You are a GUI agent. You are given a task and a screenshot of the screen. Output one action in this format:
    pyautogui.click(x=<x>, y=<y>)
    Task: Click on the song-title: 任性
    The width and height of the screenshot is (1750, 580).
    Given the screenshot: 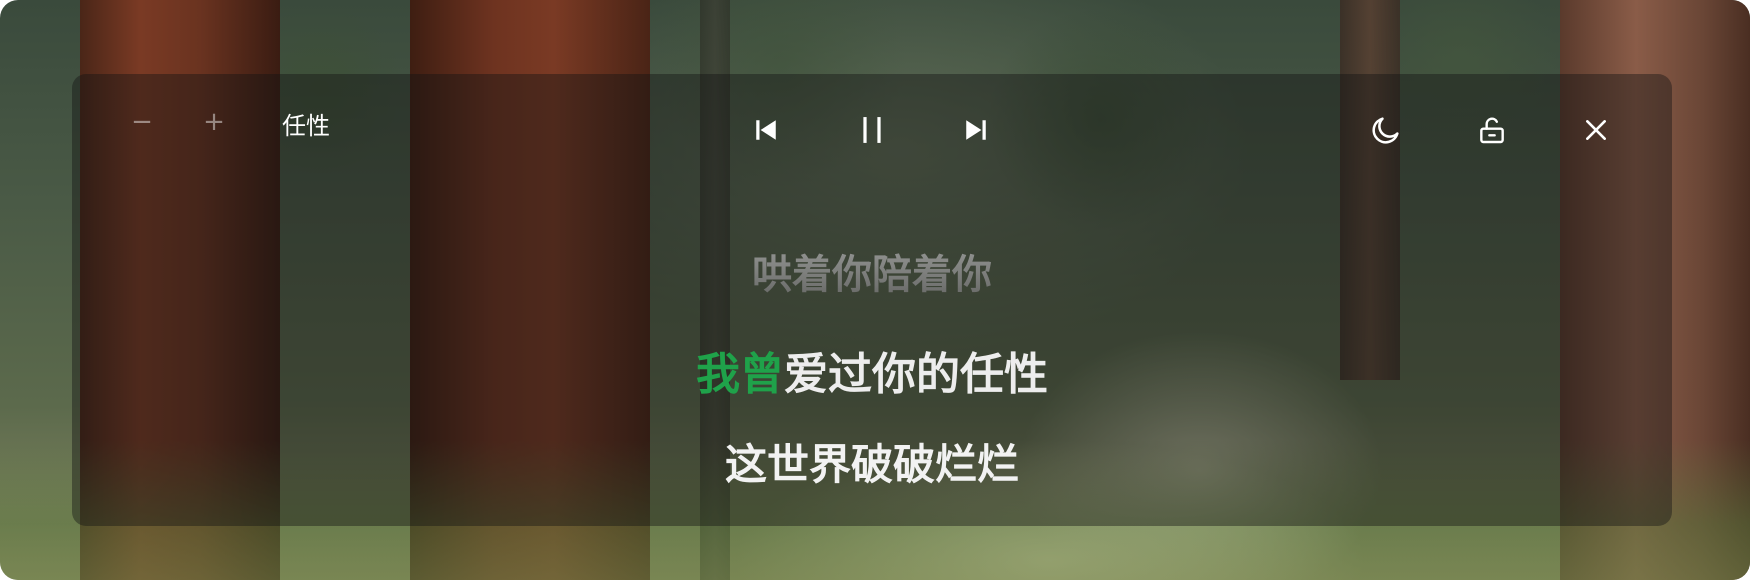 What is the action you would take?
    pyautogui.click(x=306, y=126)
    